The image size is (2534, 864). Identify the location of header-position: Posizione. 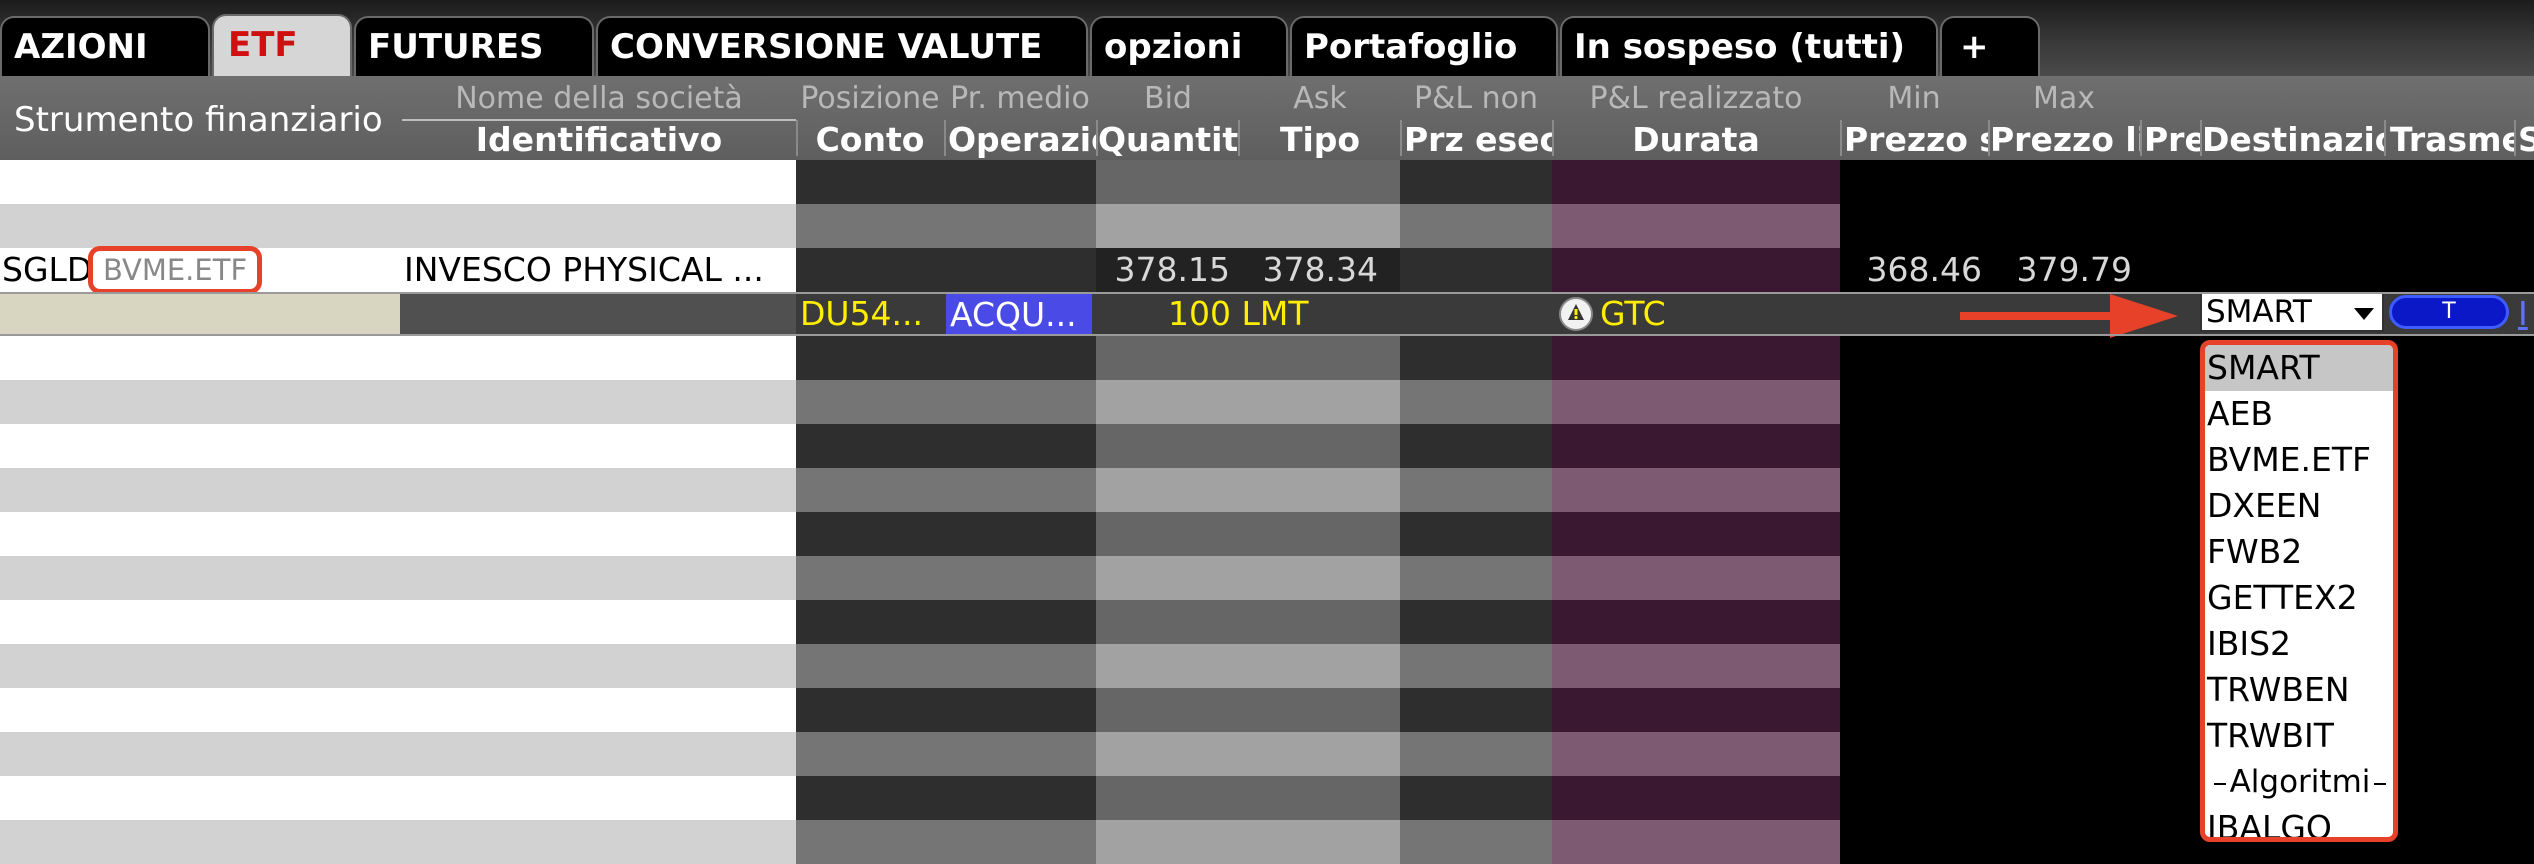
(870, 99).